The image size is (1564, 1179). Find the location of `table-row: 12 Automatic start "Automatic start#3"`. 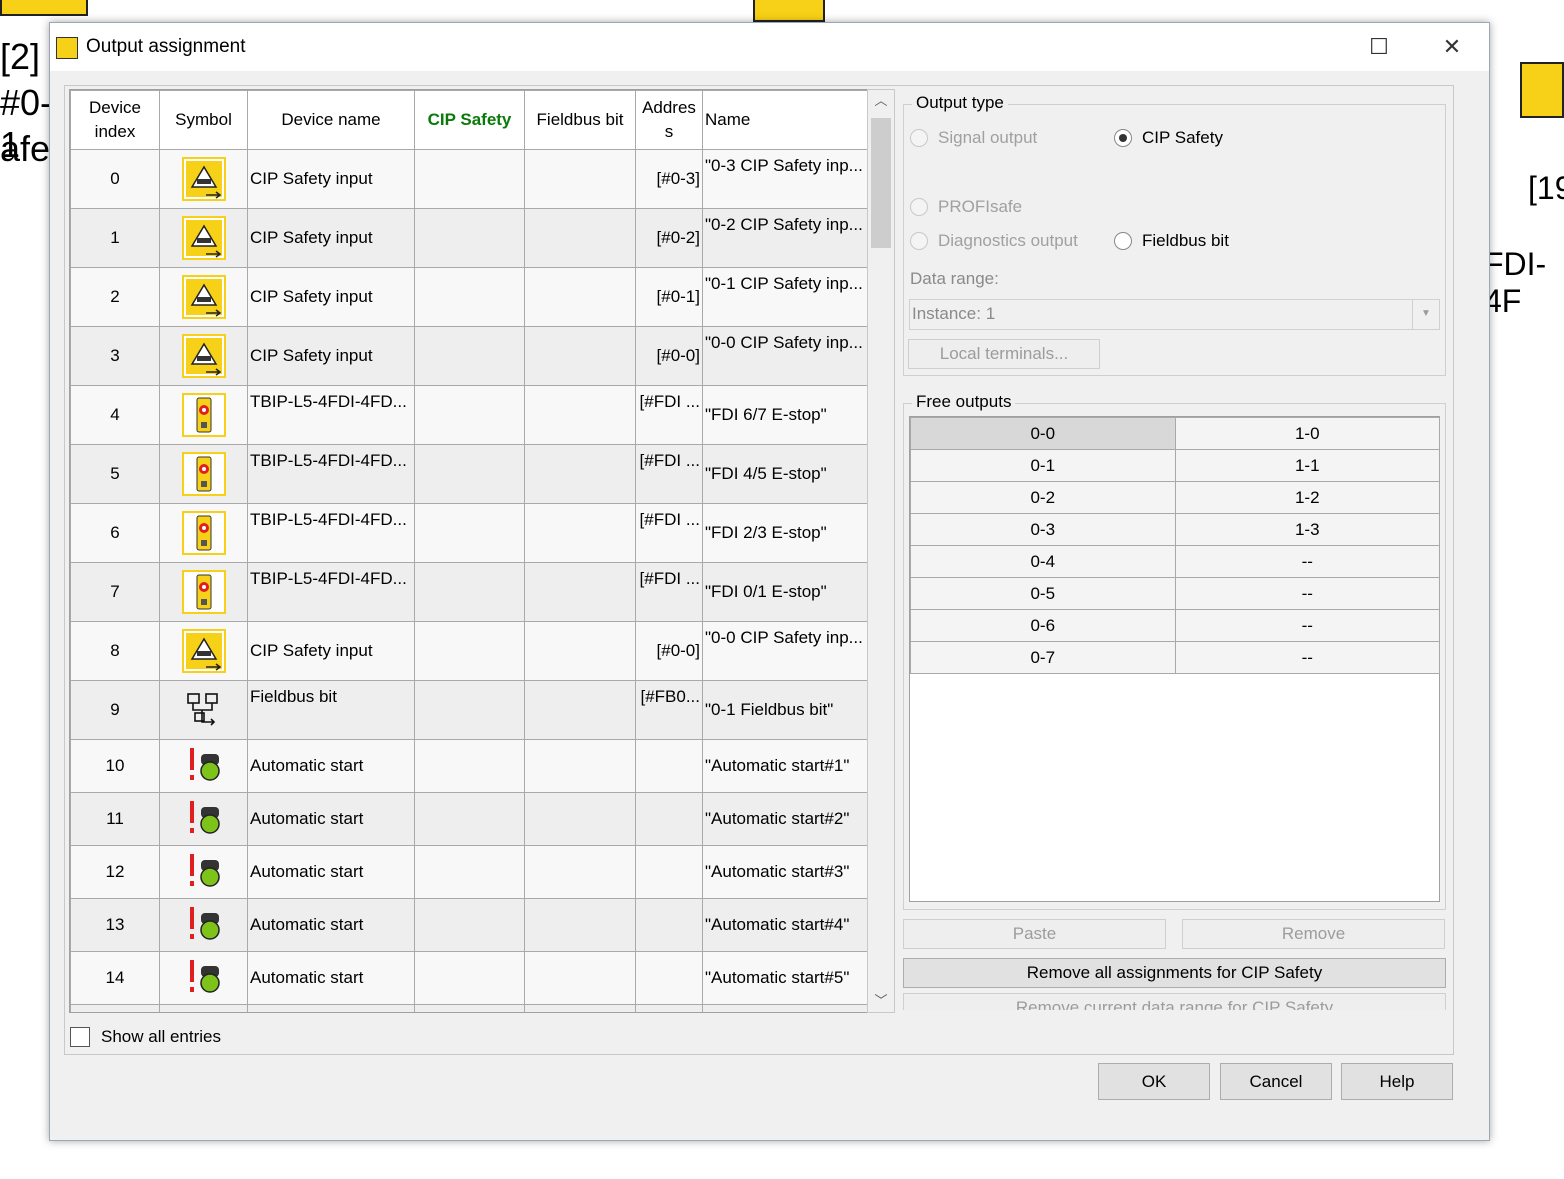

table-row: 12 Automatic start "Automatic start#3" is located at coordinates (469, 872).